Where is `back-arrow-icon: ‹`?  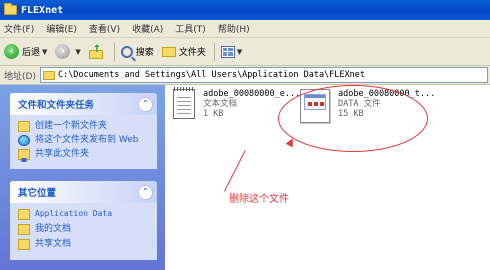 back-arrow-icon: ‹ is located at coordinates (11, 51).